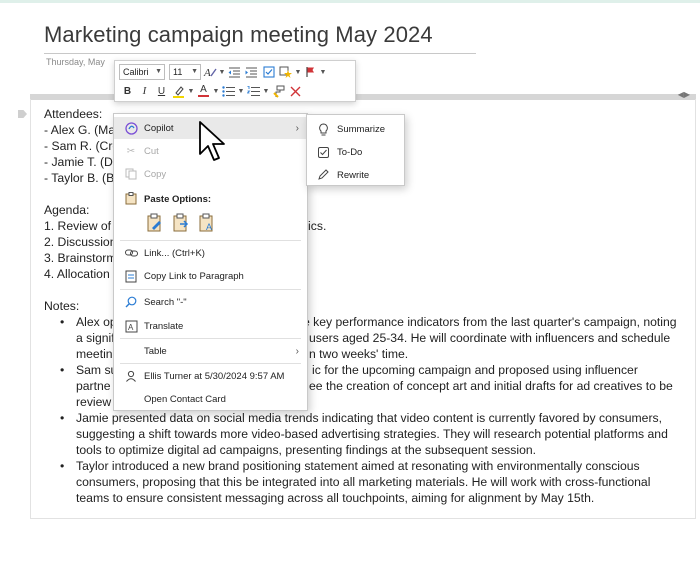 This screenshot has height=579, width=700. I want to click on menu-item-table: Table ›, so click(210, 351).